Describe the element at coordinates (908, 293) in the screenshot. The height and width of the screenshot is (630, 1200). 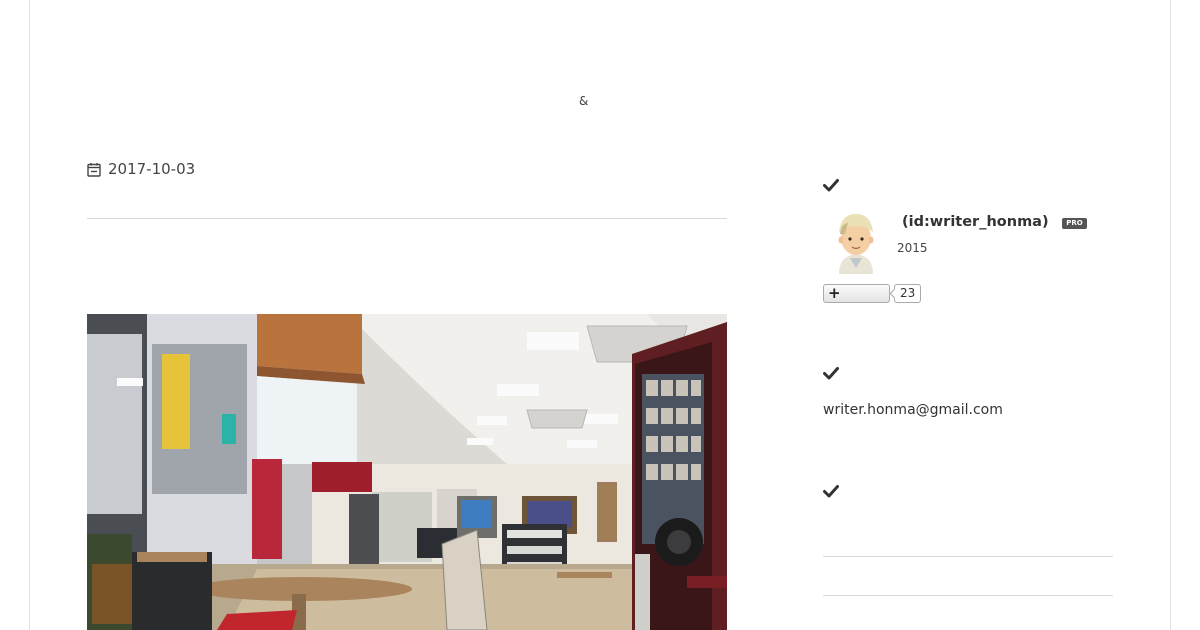
I see `follower-count: 23` at that location.